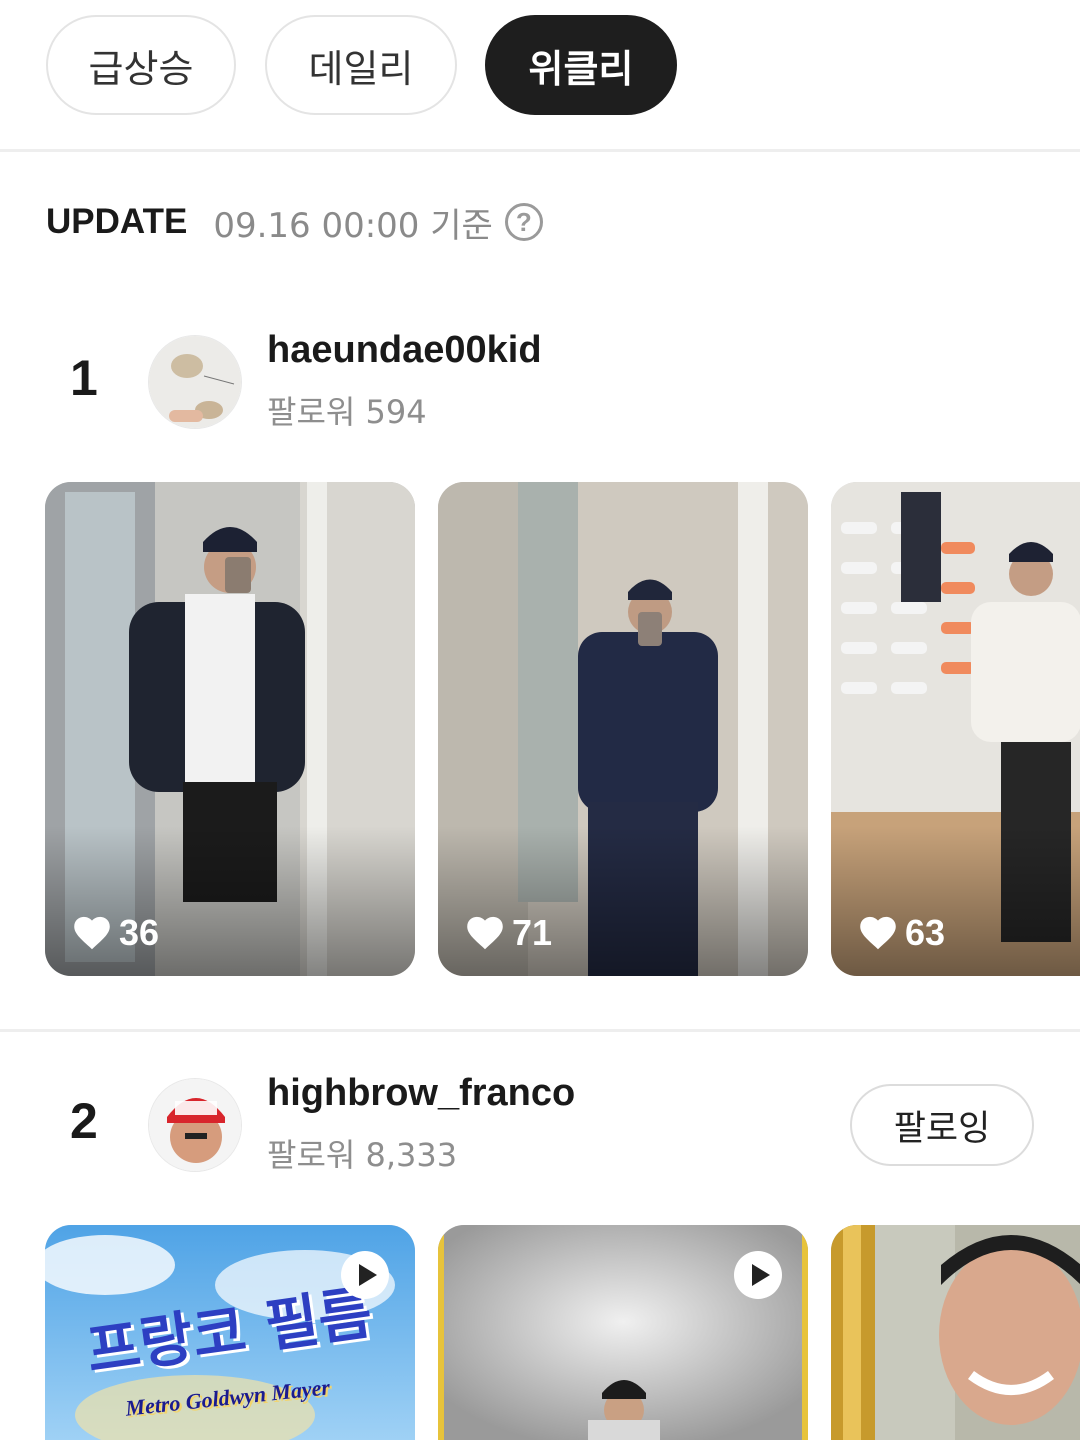 This screenshot has width=1080, height=1440. What do you see at coordinates (347, 412) in the screenshot?
I see `follower-count: 팔로워 594` at bounding box center [347, 412].